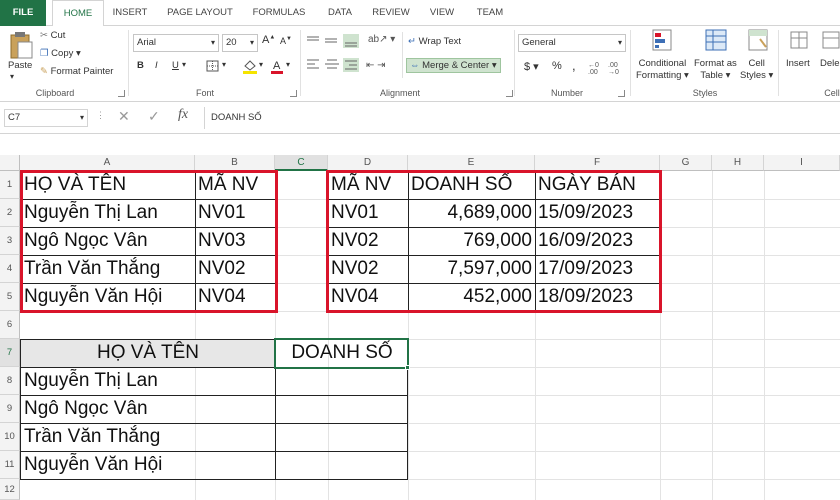 This screenshot has width=840, height=500. Describe the element at coordinates (630, 63) in the screenshot. I see `ribbon-separator` at that location.